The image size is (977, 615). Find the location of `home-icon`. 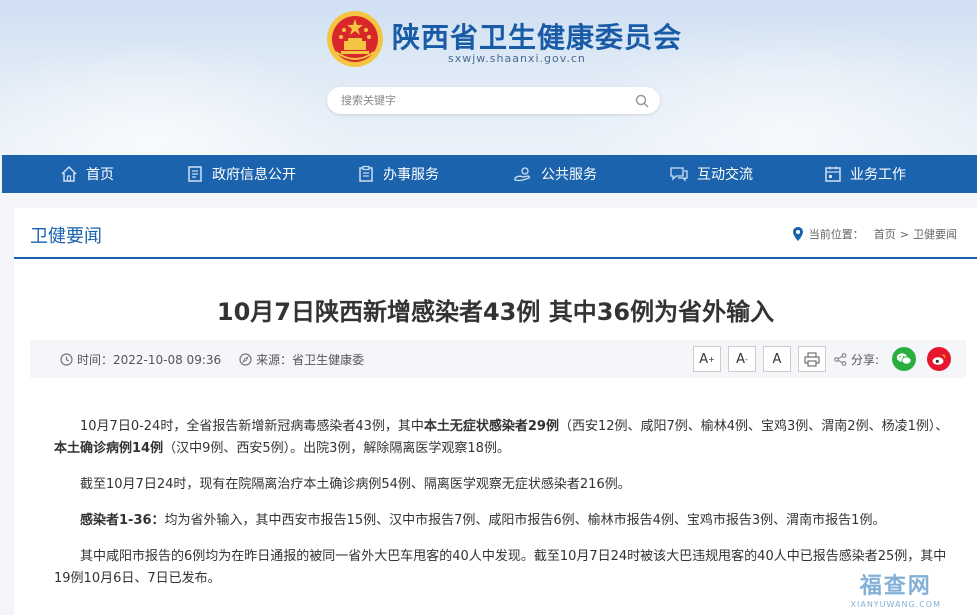

home-icon is located at coordinates (69, 173).